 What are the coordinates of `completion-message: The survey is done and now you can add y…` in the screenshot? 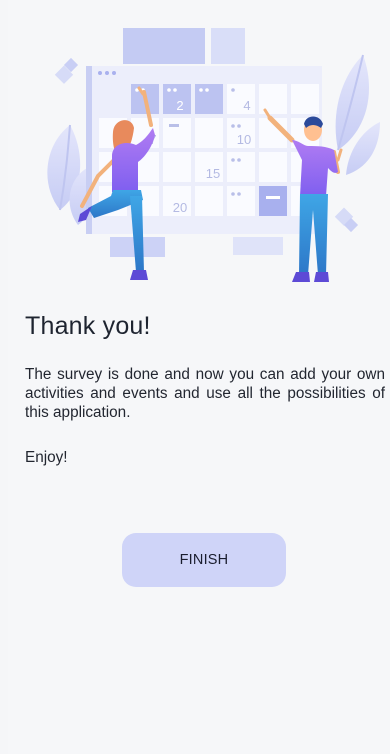 It's located at (205, 393).